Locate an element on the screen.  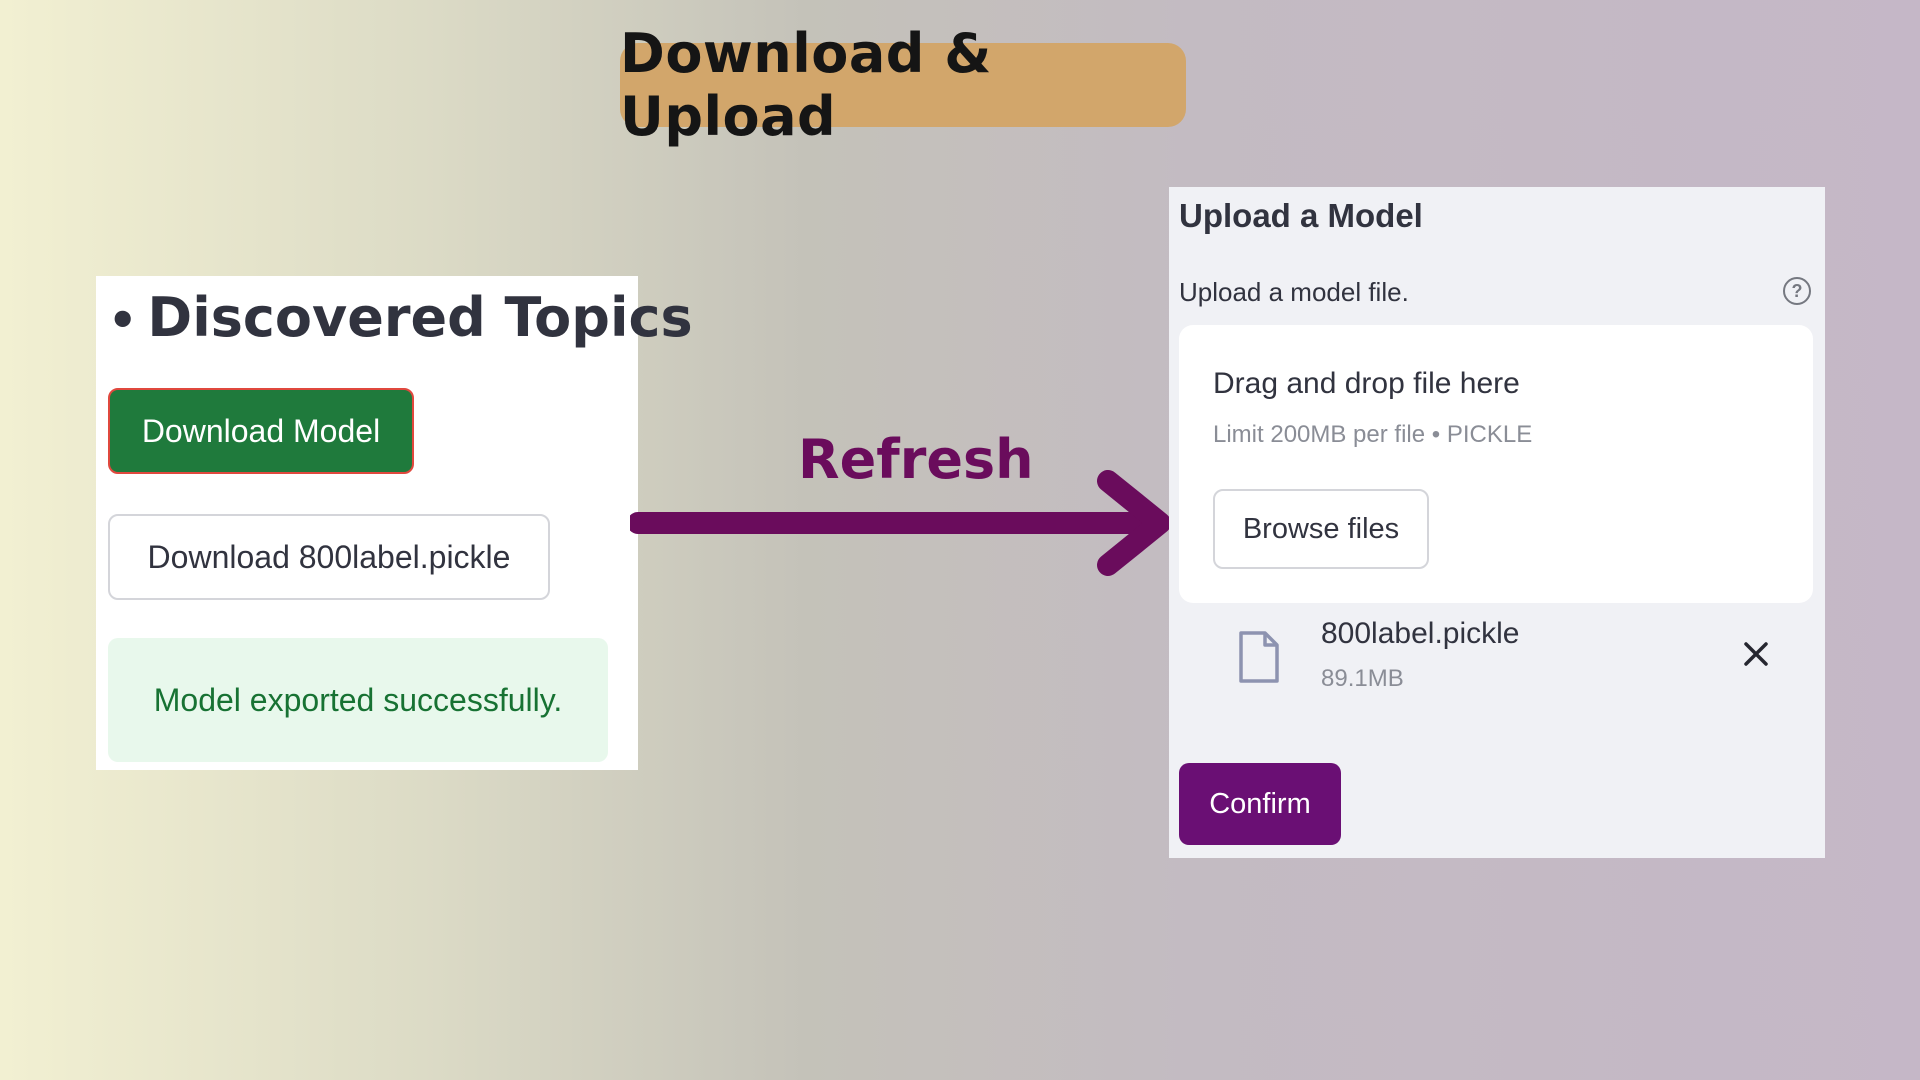
dropzone-limit: Limit 200MB per file • PICKLE is located at coordinates (1373, 434).